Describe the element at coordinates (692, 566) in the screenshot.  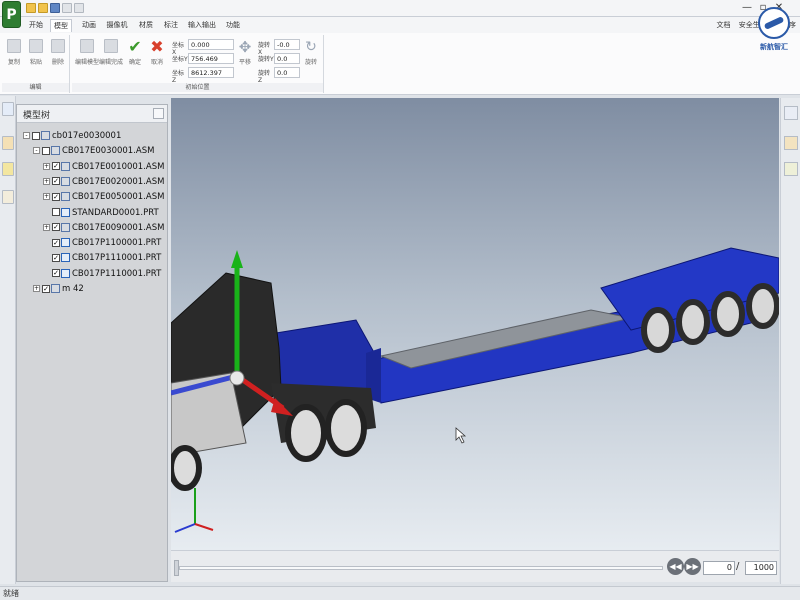
I see `fast-forward-button: ▶▶` at that location.